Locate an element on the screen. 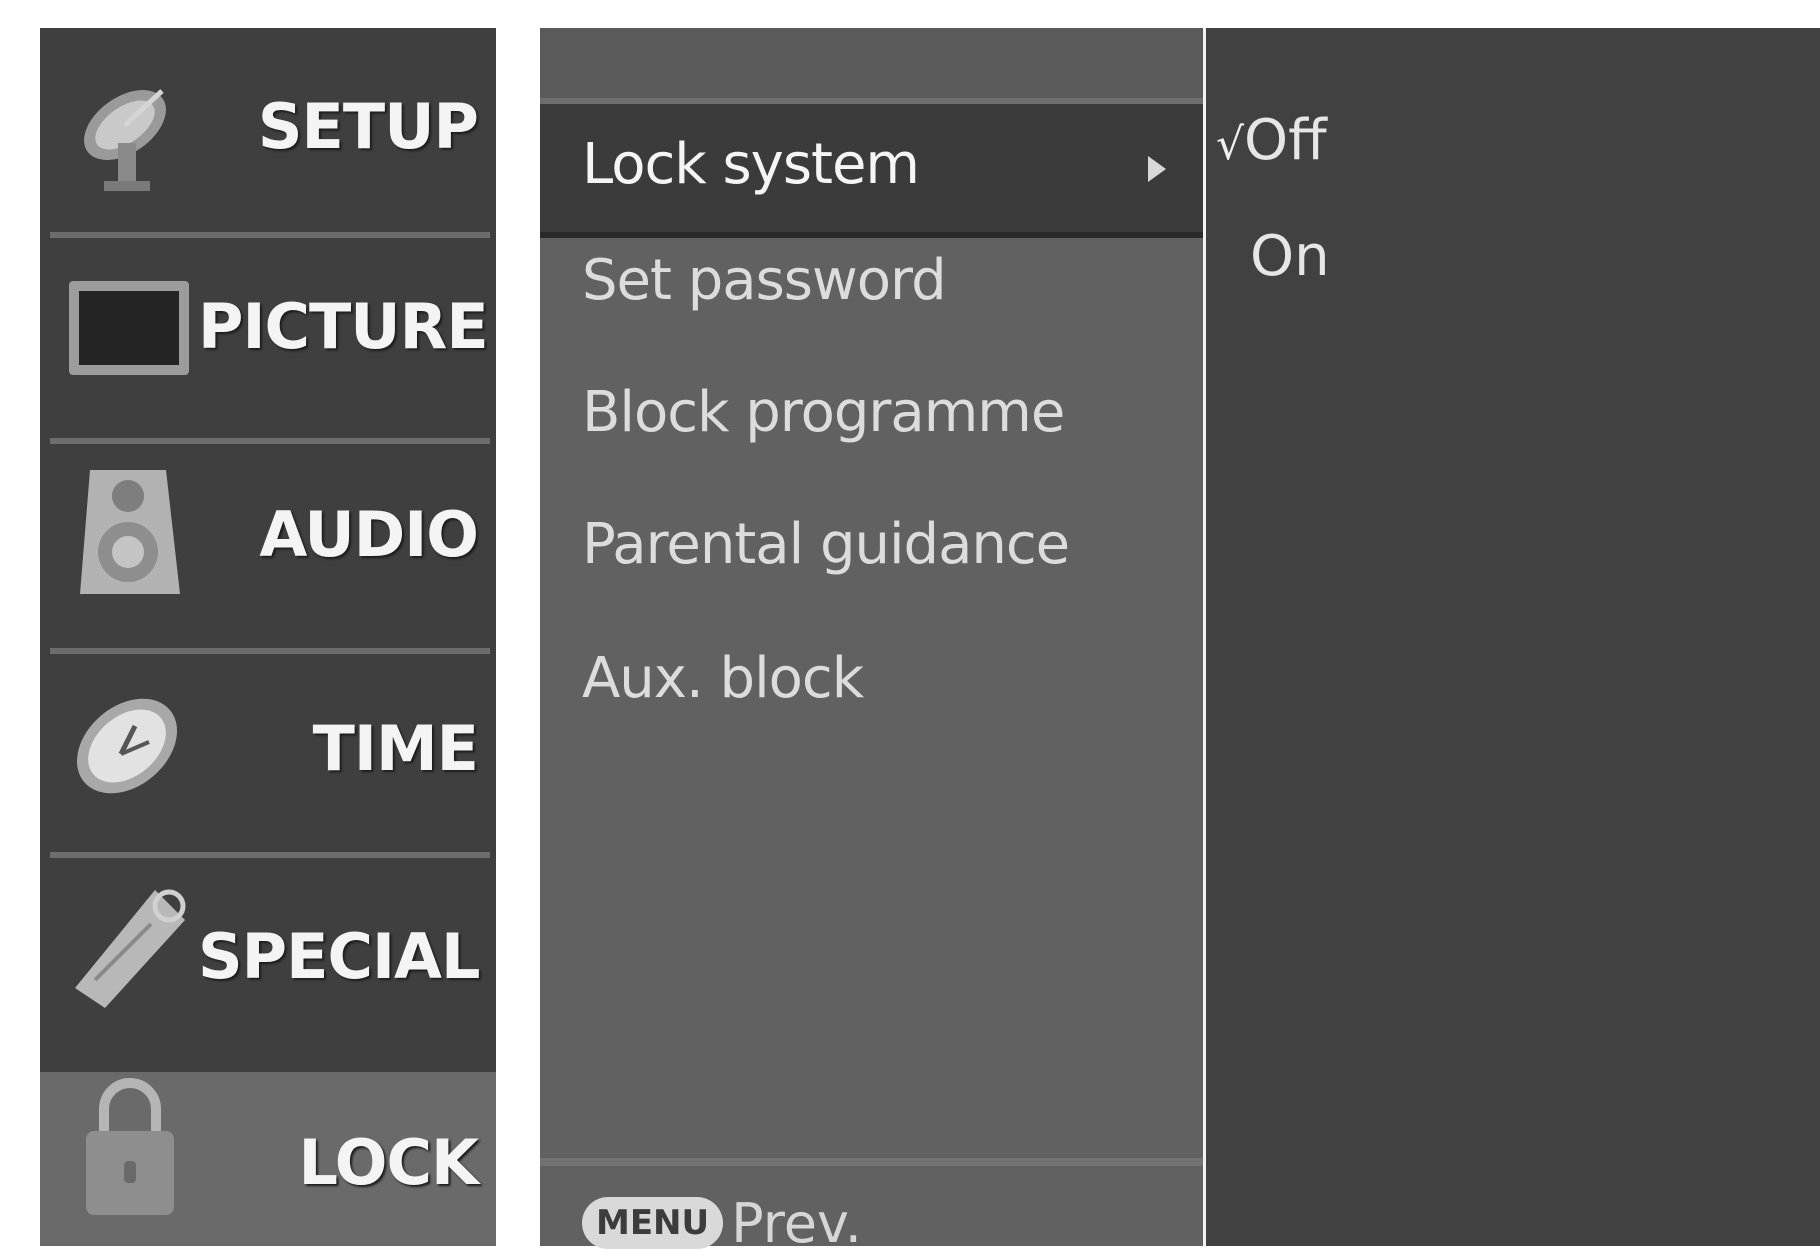 This screenshot has width=1820, height=1258. sidebar-item-label: PICTURE is located at coordinates (343, 326).